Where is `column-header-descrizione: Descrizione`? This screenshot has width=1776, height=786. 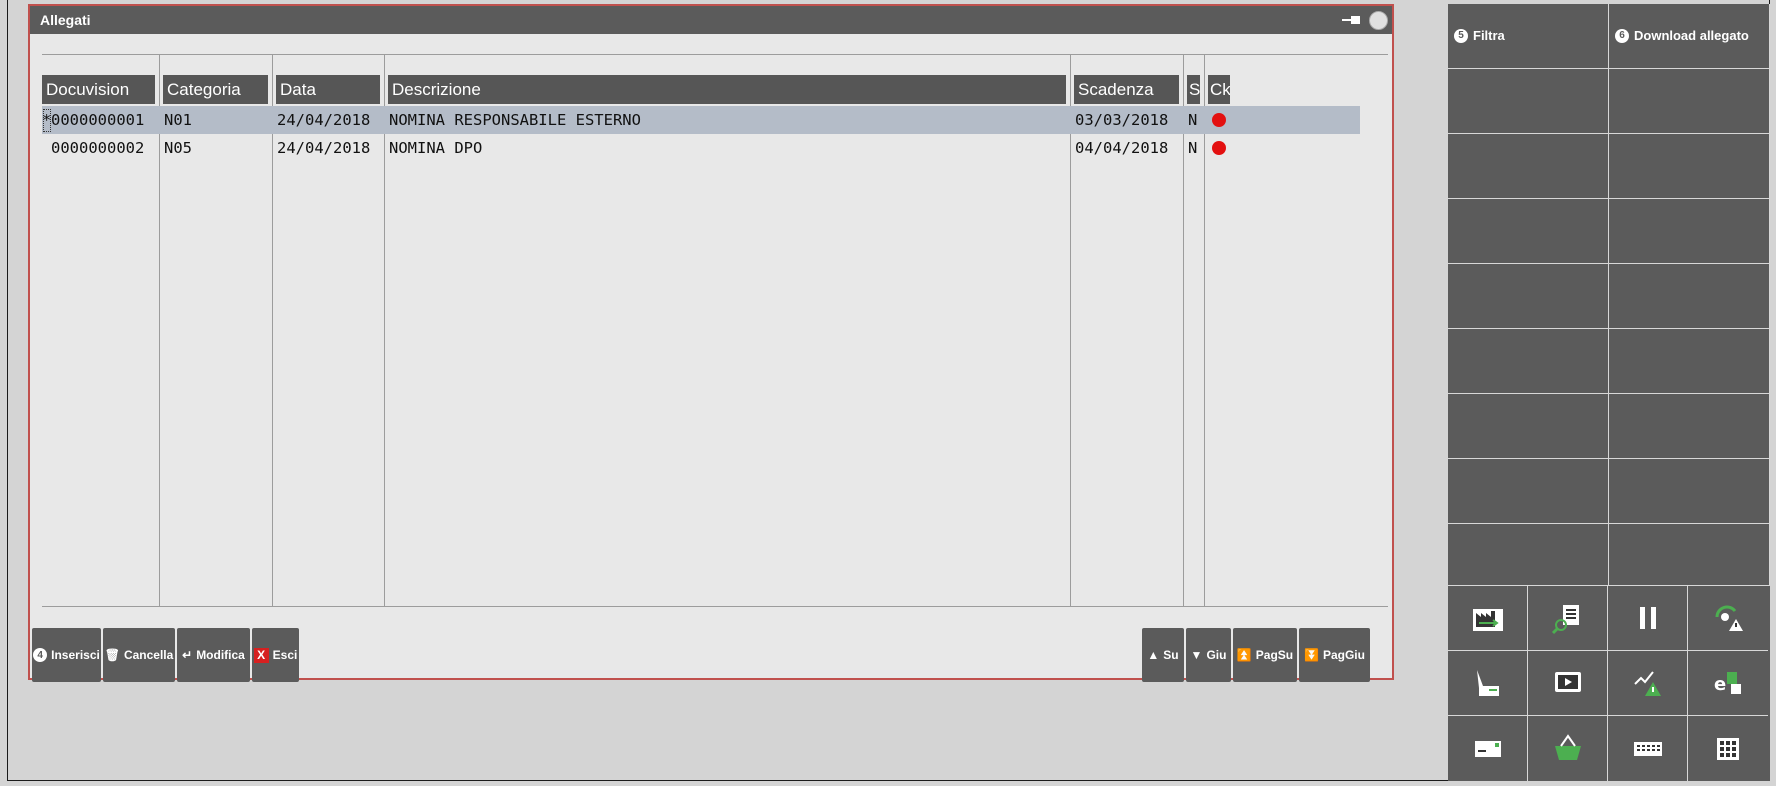 column-header-descrizione: Descrizione is located at coordinates (727, 89).